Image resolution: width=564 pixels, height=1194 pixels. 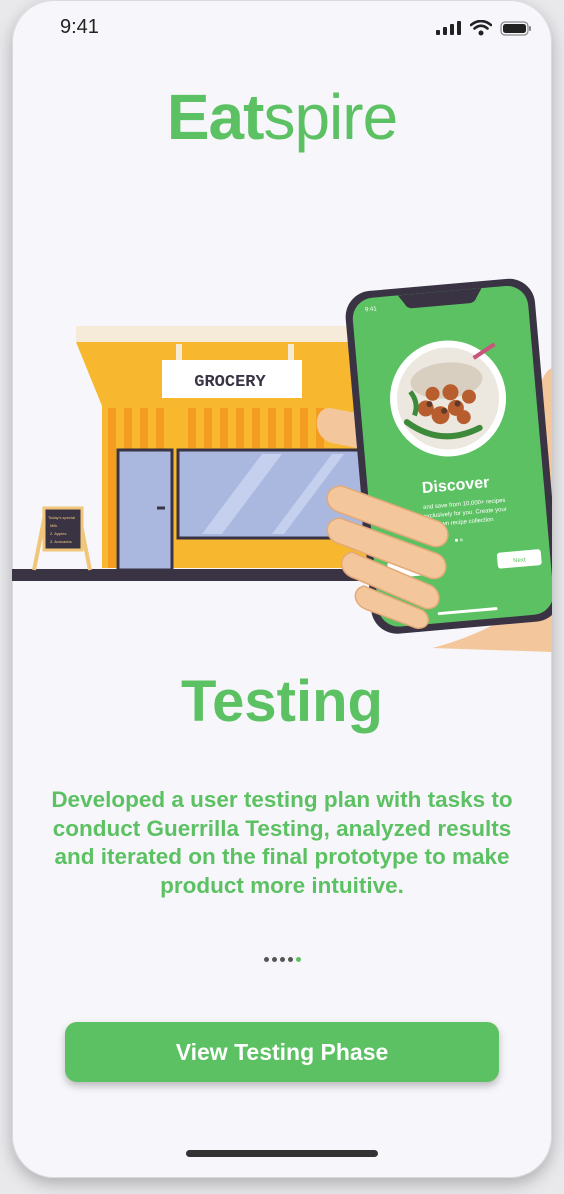 What do you see at coordinates (371, 309) in the screenshot?
I see `mockup-time: 9:41` at bounding box center [371, 309].